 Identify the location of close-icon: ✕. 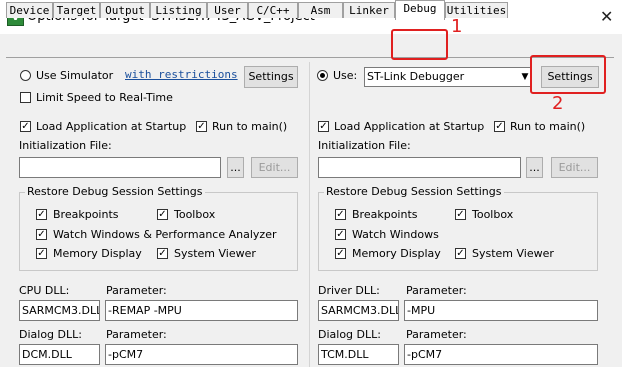
(606, 16).